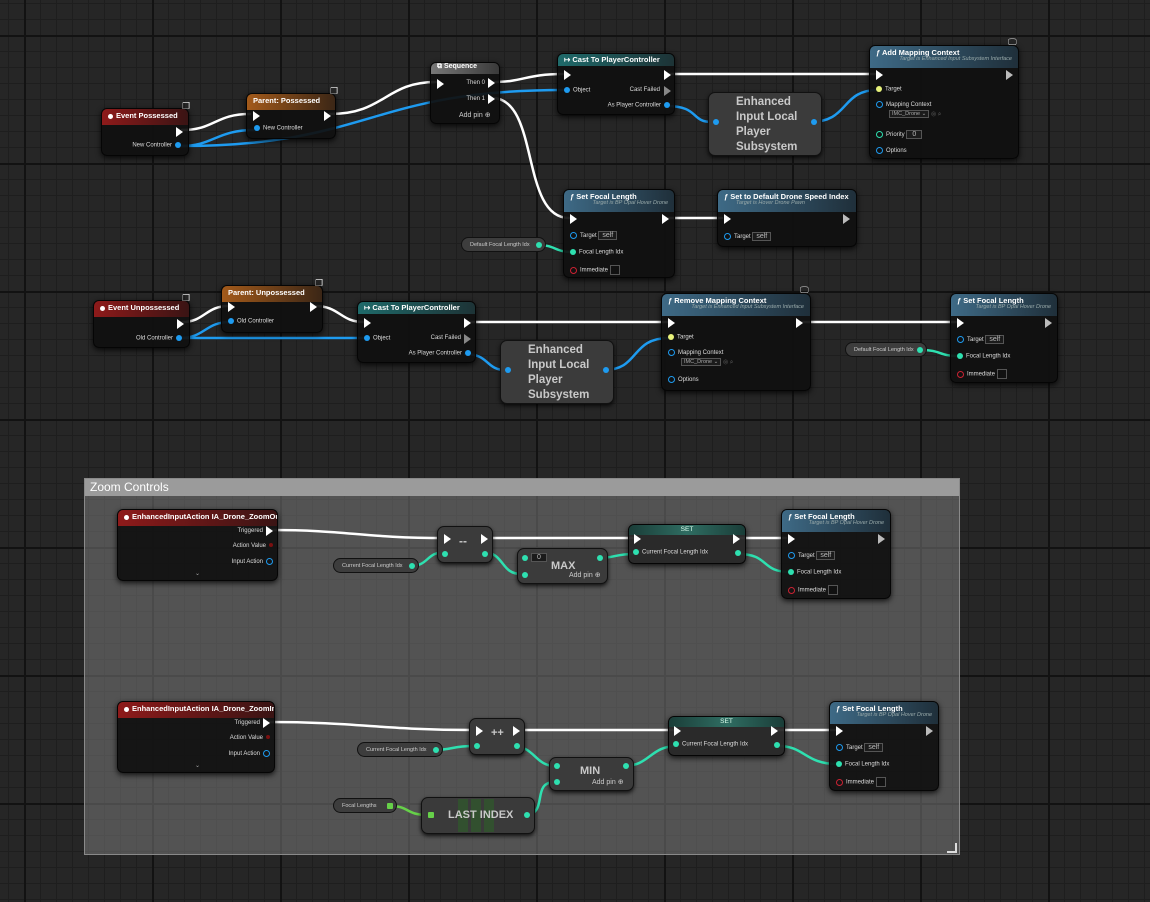  I want to click on current-focal-length-idx-var: Current Focal Length Idx, so click(400, 749).